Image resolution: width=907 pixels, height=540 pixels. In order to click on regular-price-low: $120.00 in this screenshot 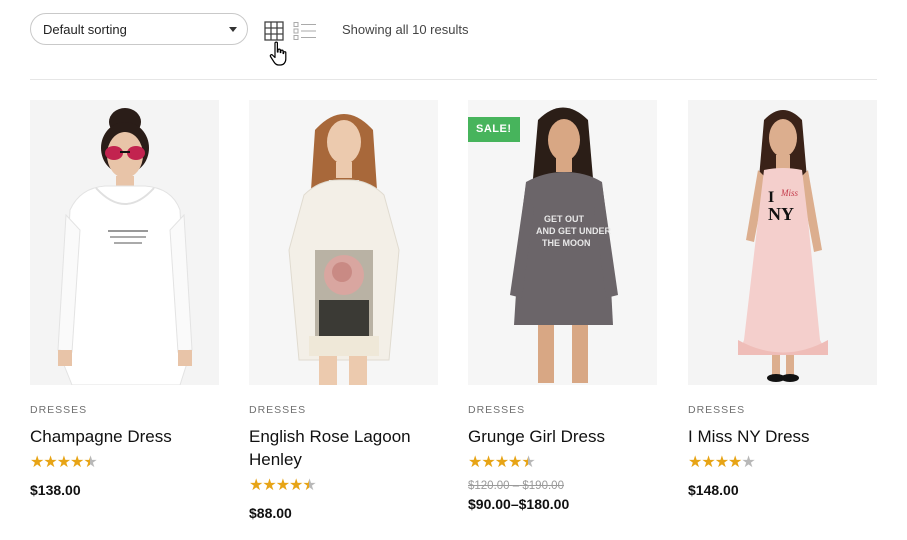, I will do `click(489, 486)`.